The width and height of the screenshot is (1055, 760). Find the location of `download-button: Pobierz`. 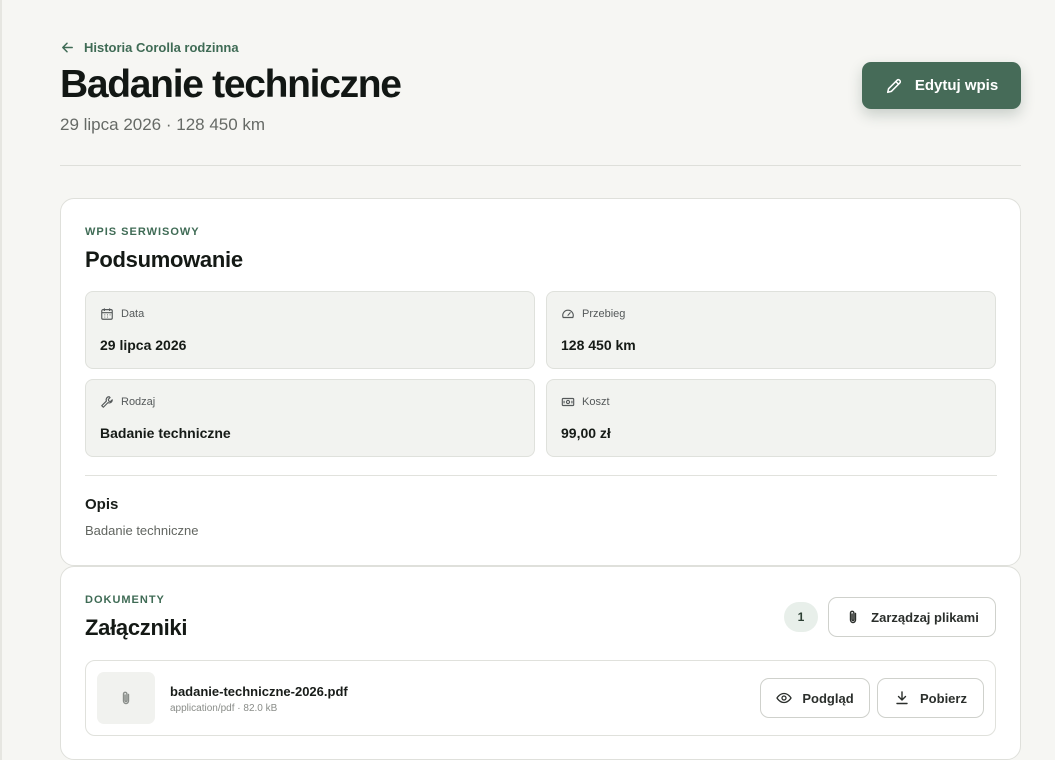

download-button: Pobierz is located at coordinates (930, 698).